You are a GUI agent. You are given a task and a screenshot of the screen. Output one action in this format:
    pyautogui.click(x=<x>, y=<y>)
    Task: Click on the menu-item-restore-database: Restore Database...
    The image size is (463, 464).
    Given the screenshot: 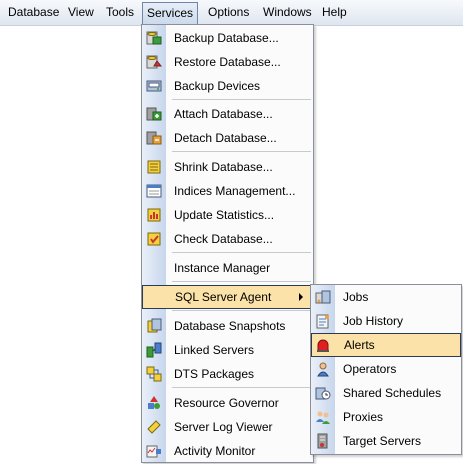 What is the action you would take?
    pyautogui.click(x=227, y=62)
    